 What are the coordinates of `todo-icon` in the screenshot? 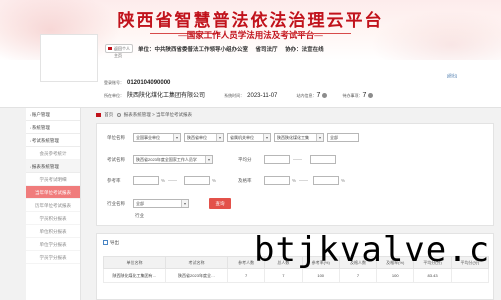 It's located at (371, 96).